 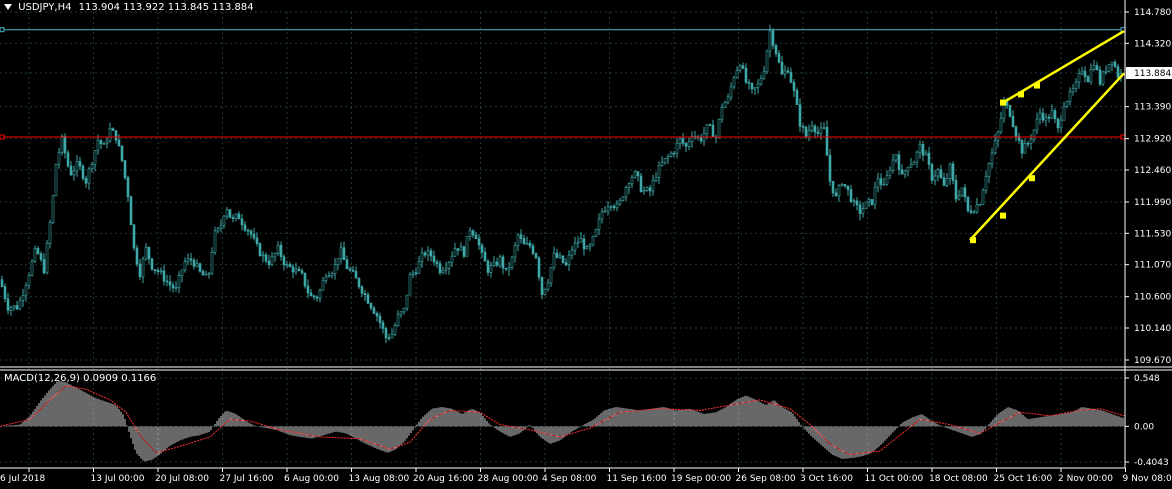 What do you see at coordinates (1152, 13) in the screenshot?
I see `price-label: 114.780` at bounding box center [1152, 13].